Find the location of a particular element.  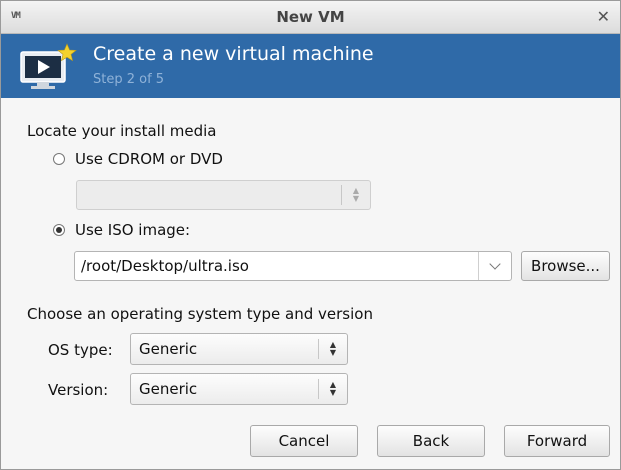

window-title: New VM is located at coordinates (310, 17).